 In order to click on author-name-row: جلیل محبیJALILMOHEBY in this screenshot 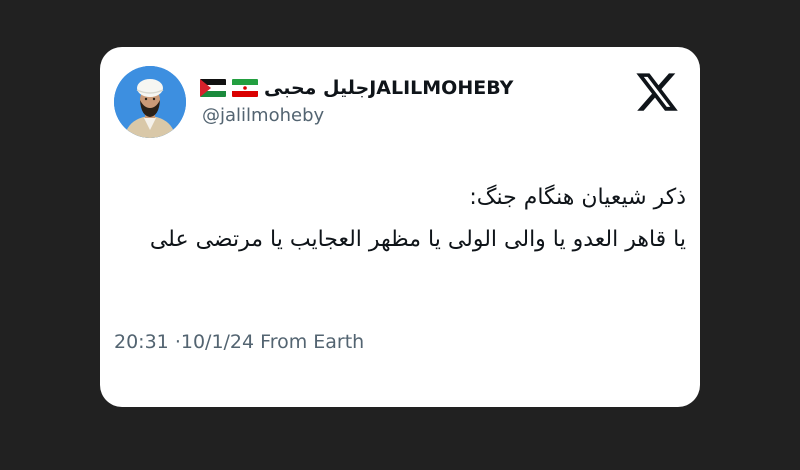, I will do `click(356, 88)`.